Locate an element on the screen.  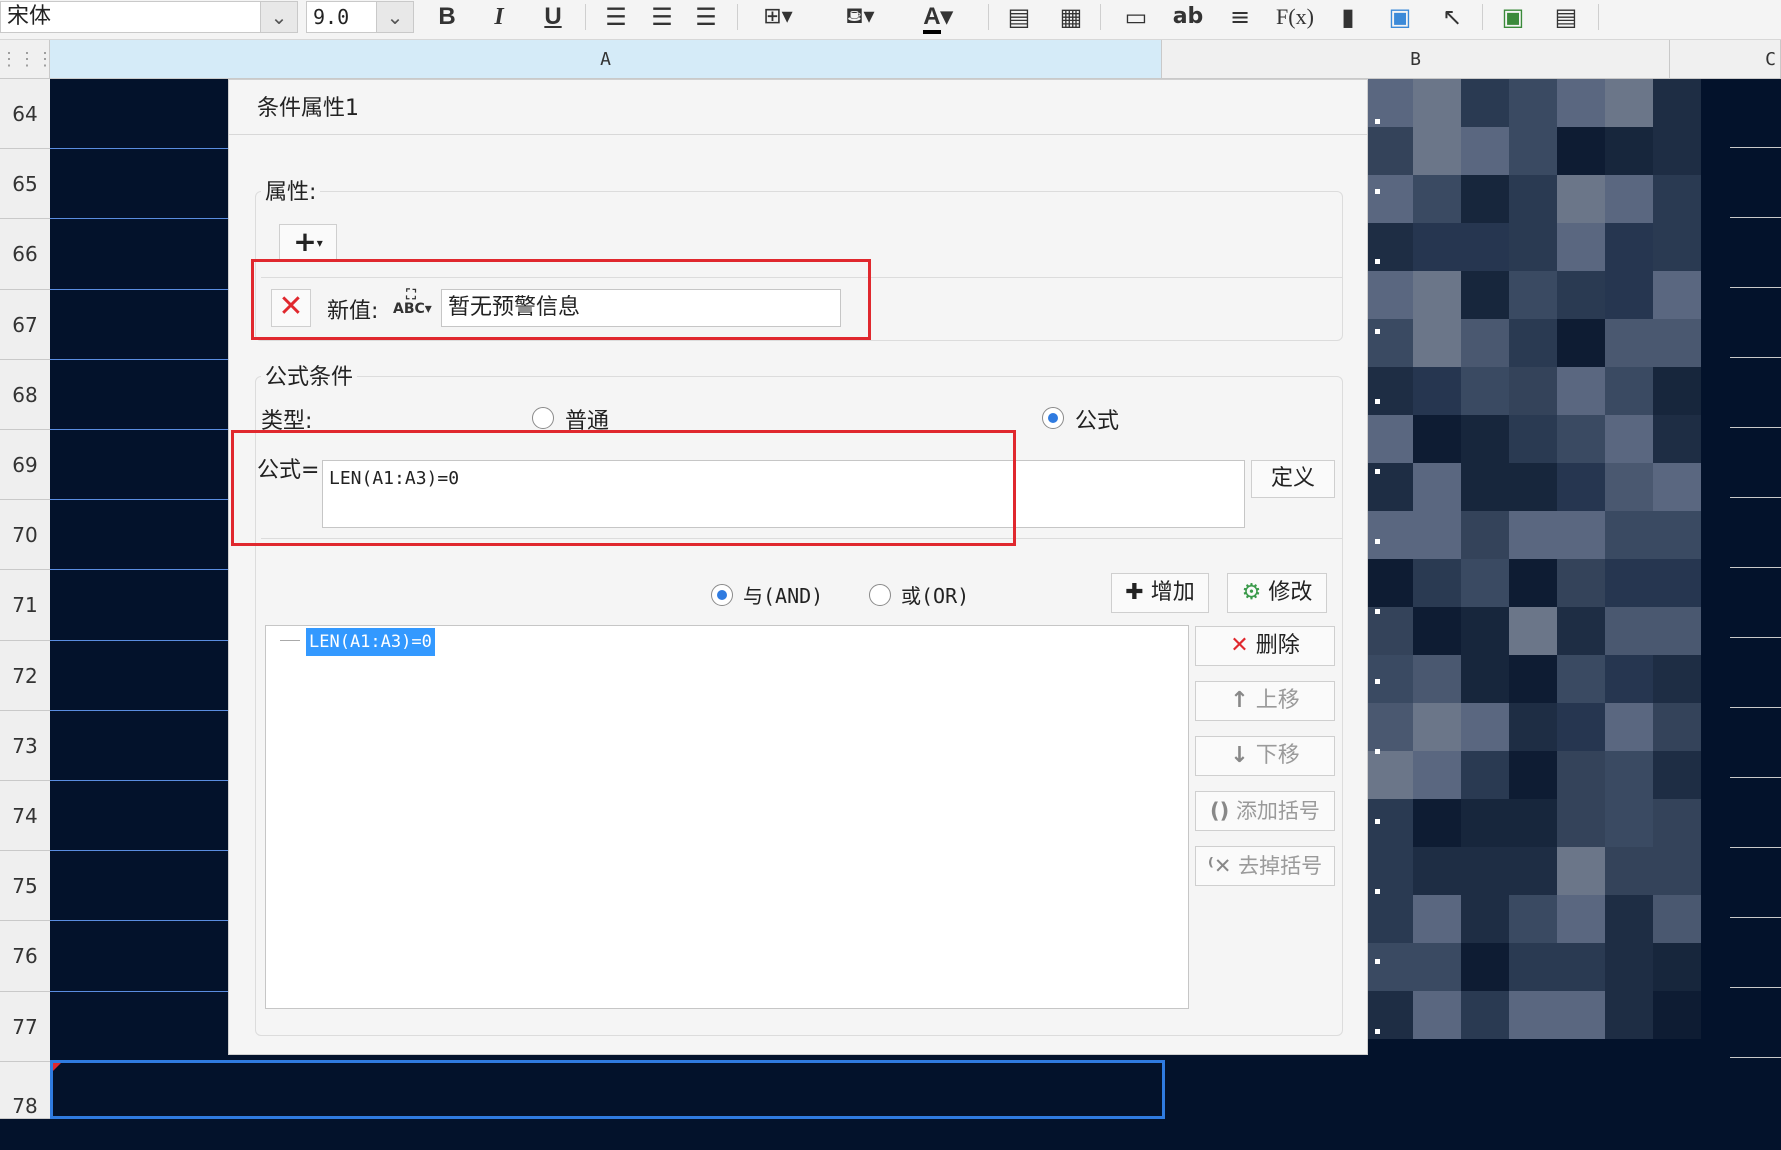
paragraph-icon: ≡ is located at coordinates (1240, 18).